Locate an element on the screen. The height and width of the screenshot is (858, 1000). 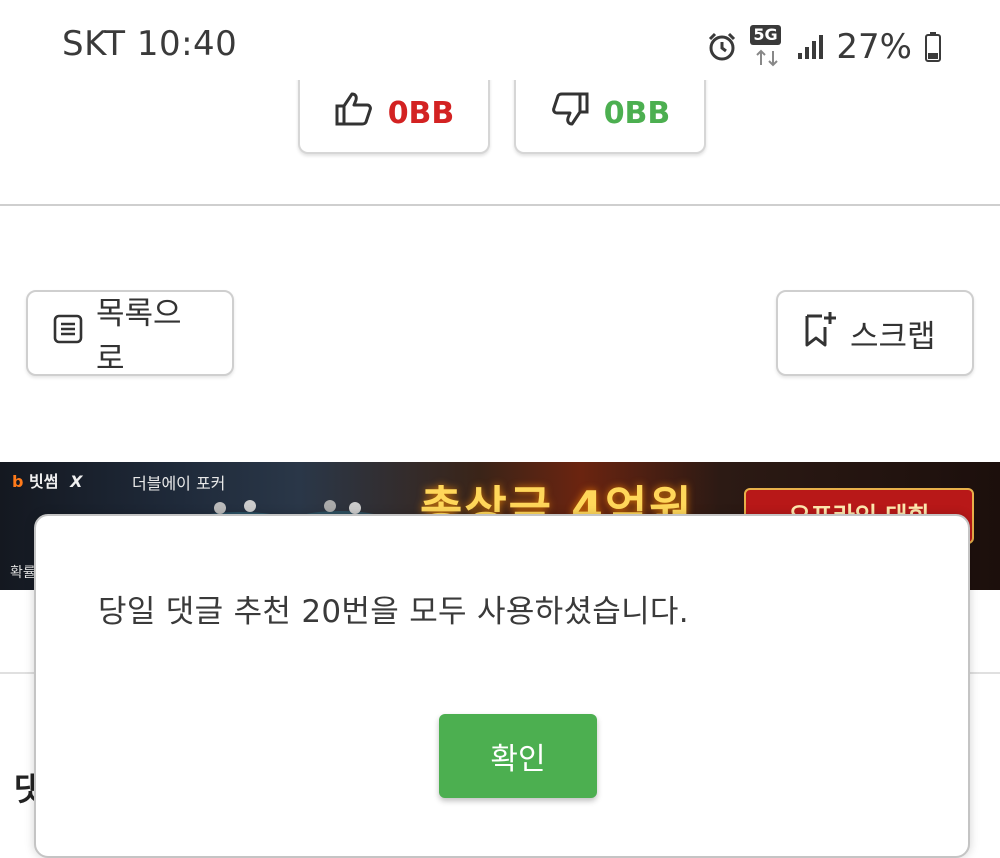
upvote-button: 0BB is located at coordinates (394, 114).